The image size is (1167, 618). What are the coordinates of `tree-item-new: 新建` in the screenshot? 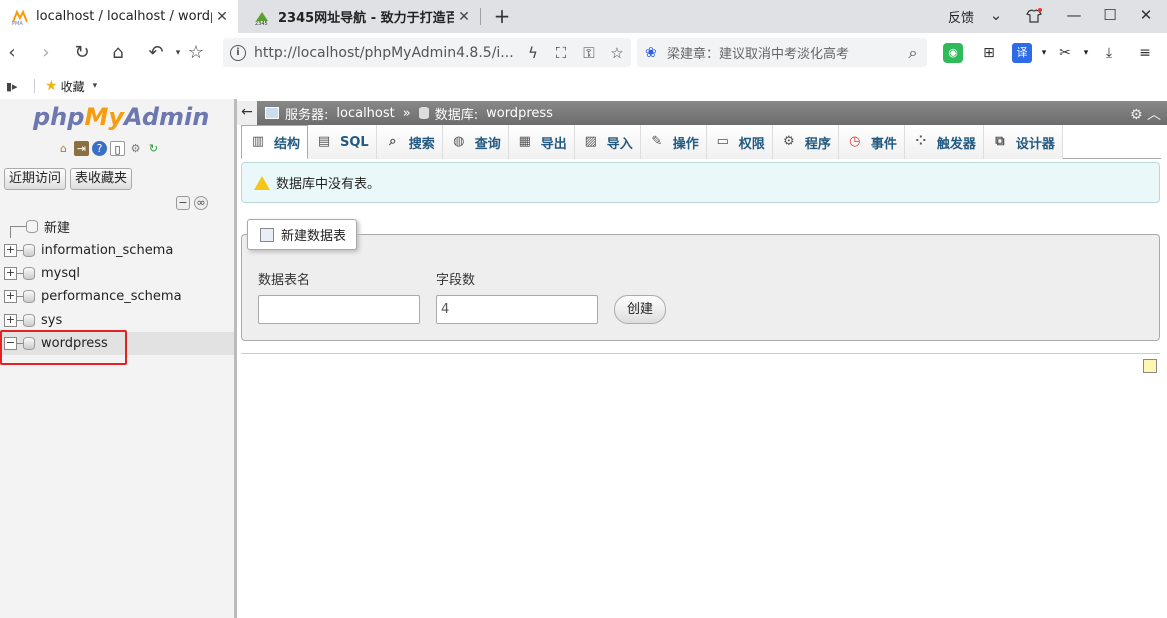 It's located at (117, 226).